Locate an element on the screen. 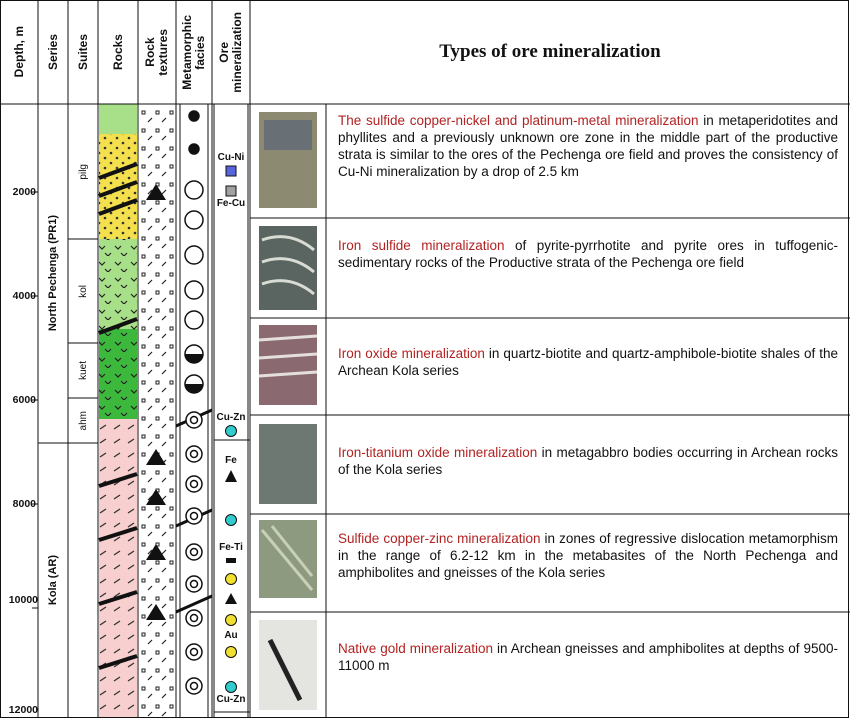 The image size is (850, 719). suite-label-kuet: kuet is located at coordinates (83, 370).